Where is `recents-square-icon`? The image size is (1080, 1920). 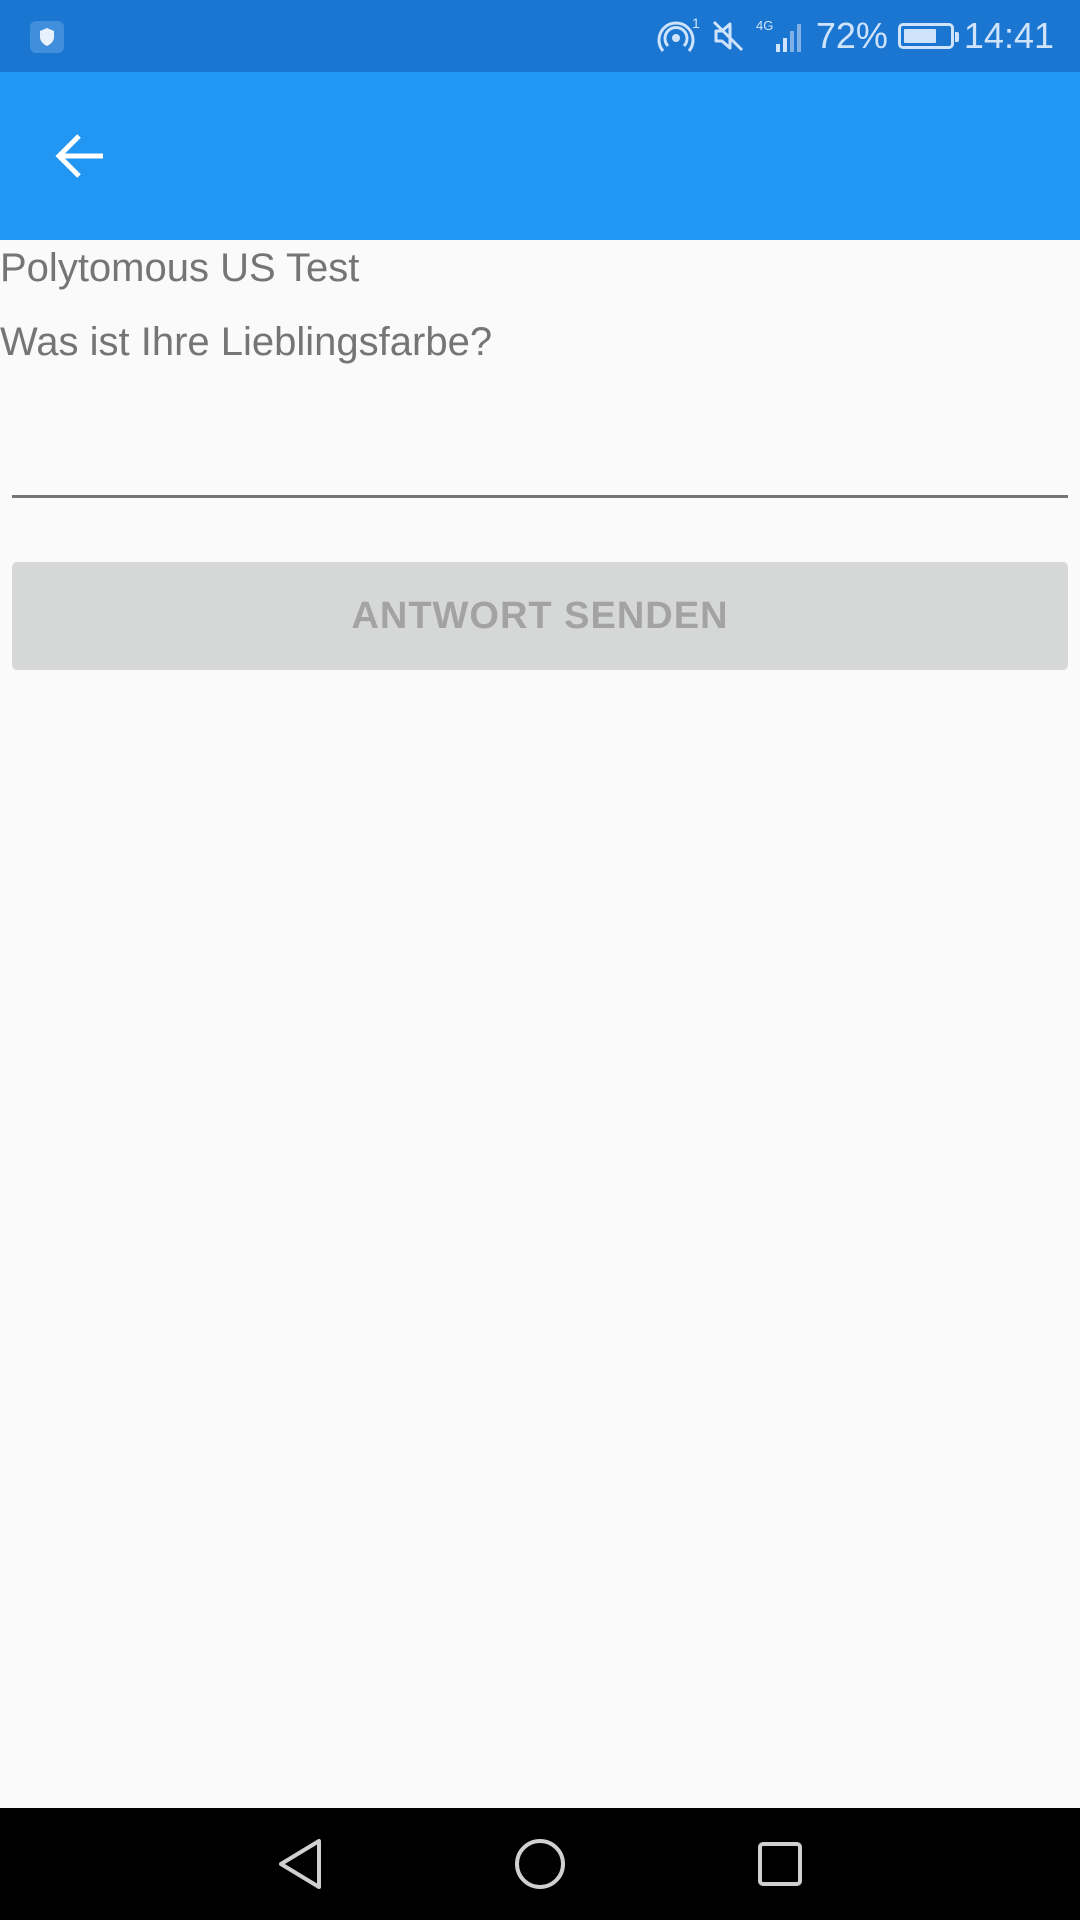 recents-square-icon is located at coordinates (780, 1864).